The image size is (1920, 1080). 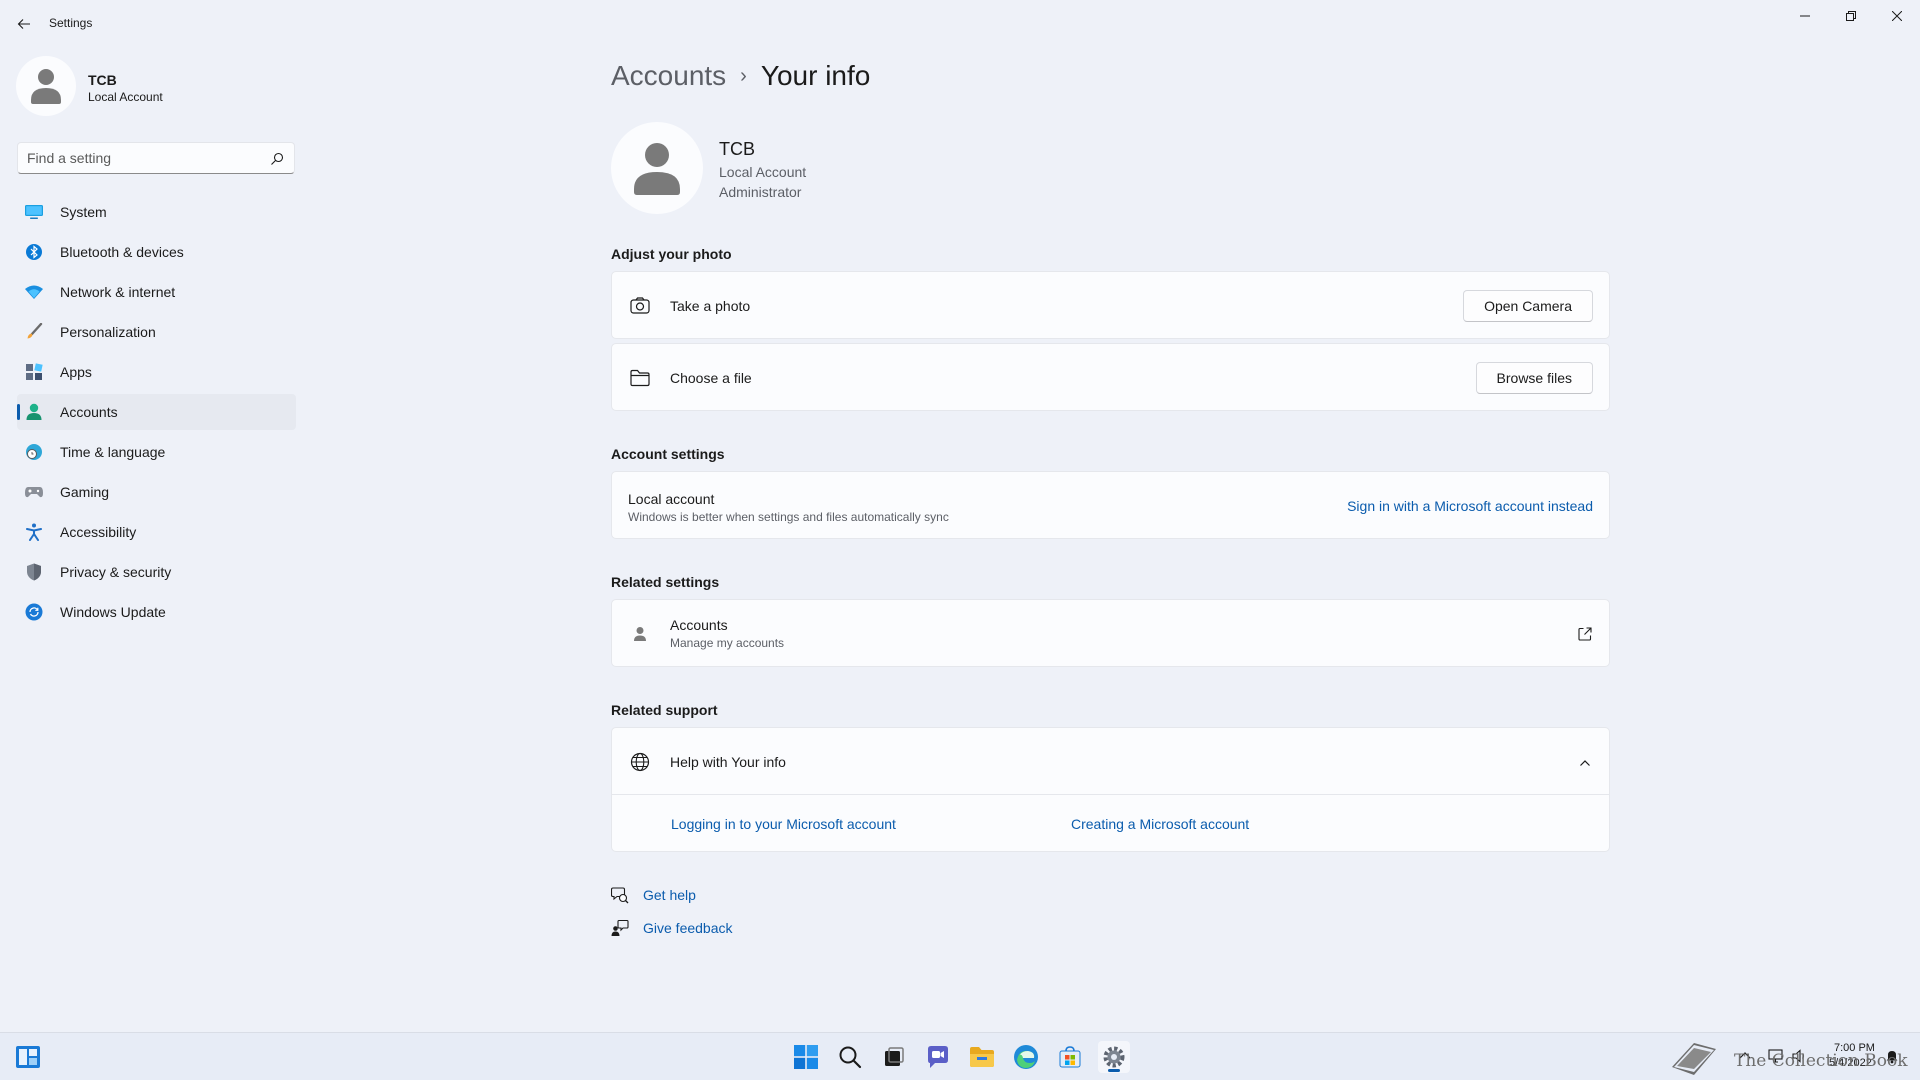 What do you see at coordinates (894, 1057) in the screenshot?
I see `task-view-button` at bounding box center [894, 1057].